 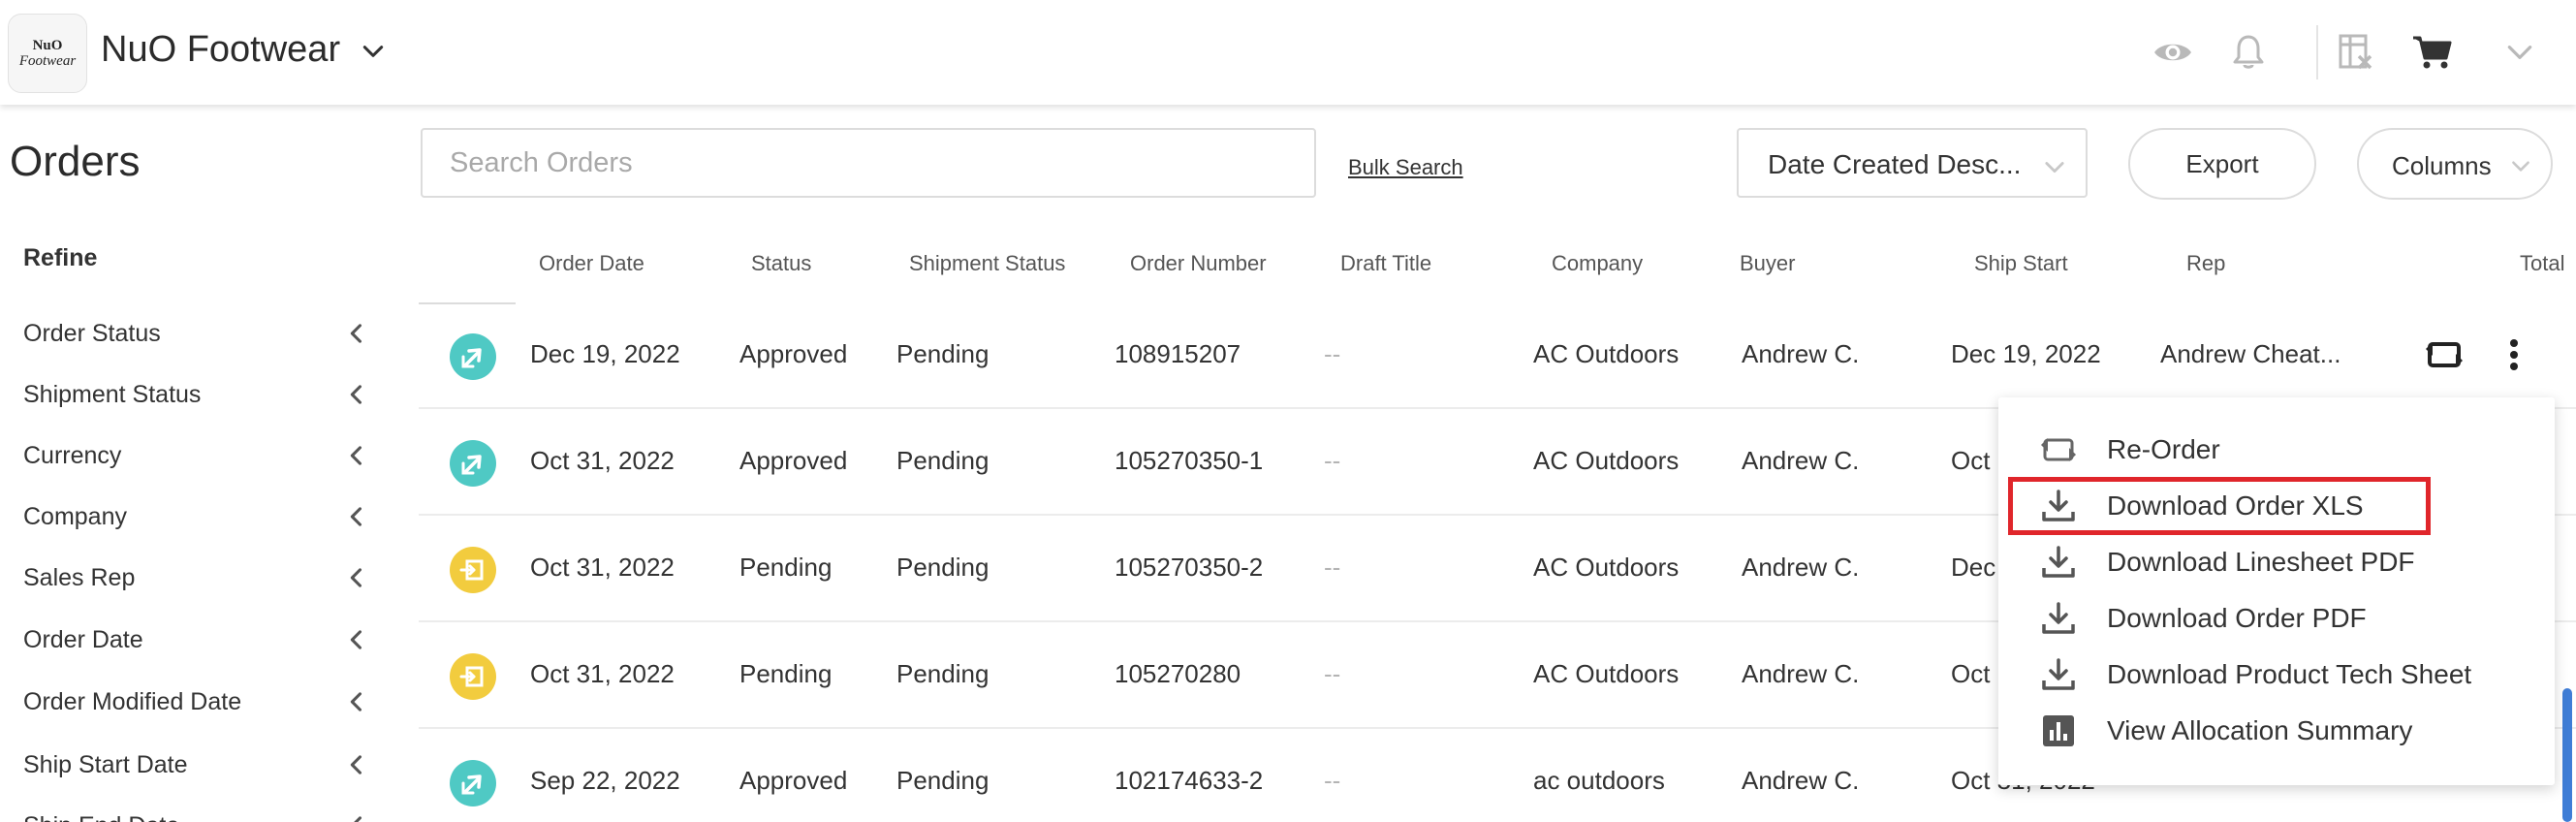 What do you see at coordinates (75, 161) in the screenshot?
I see `page-title: Orders` at bounding box center [75, 161].